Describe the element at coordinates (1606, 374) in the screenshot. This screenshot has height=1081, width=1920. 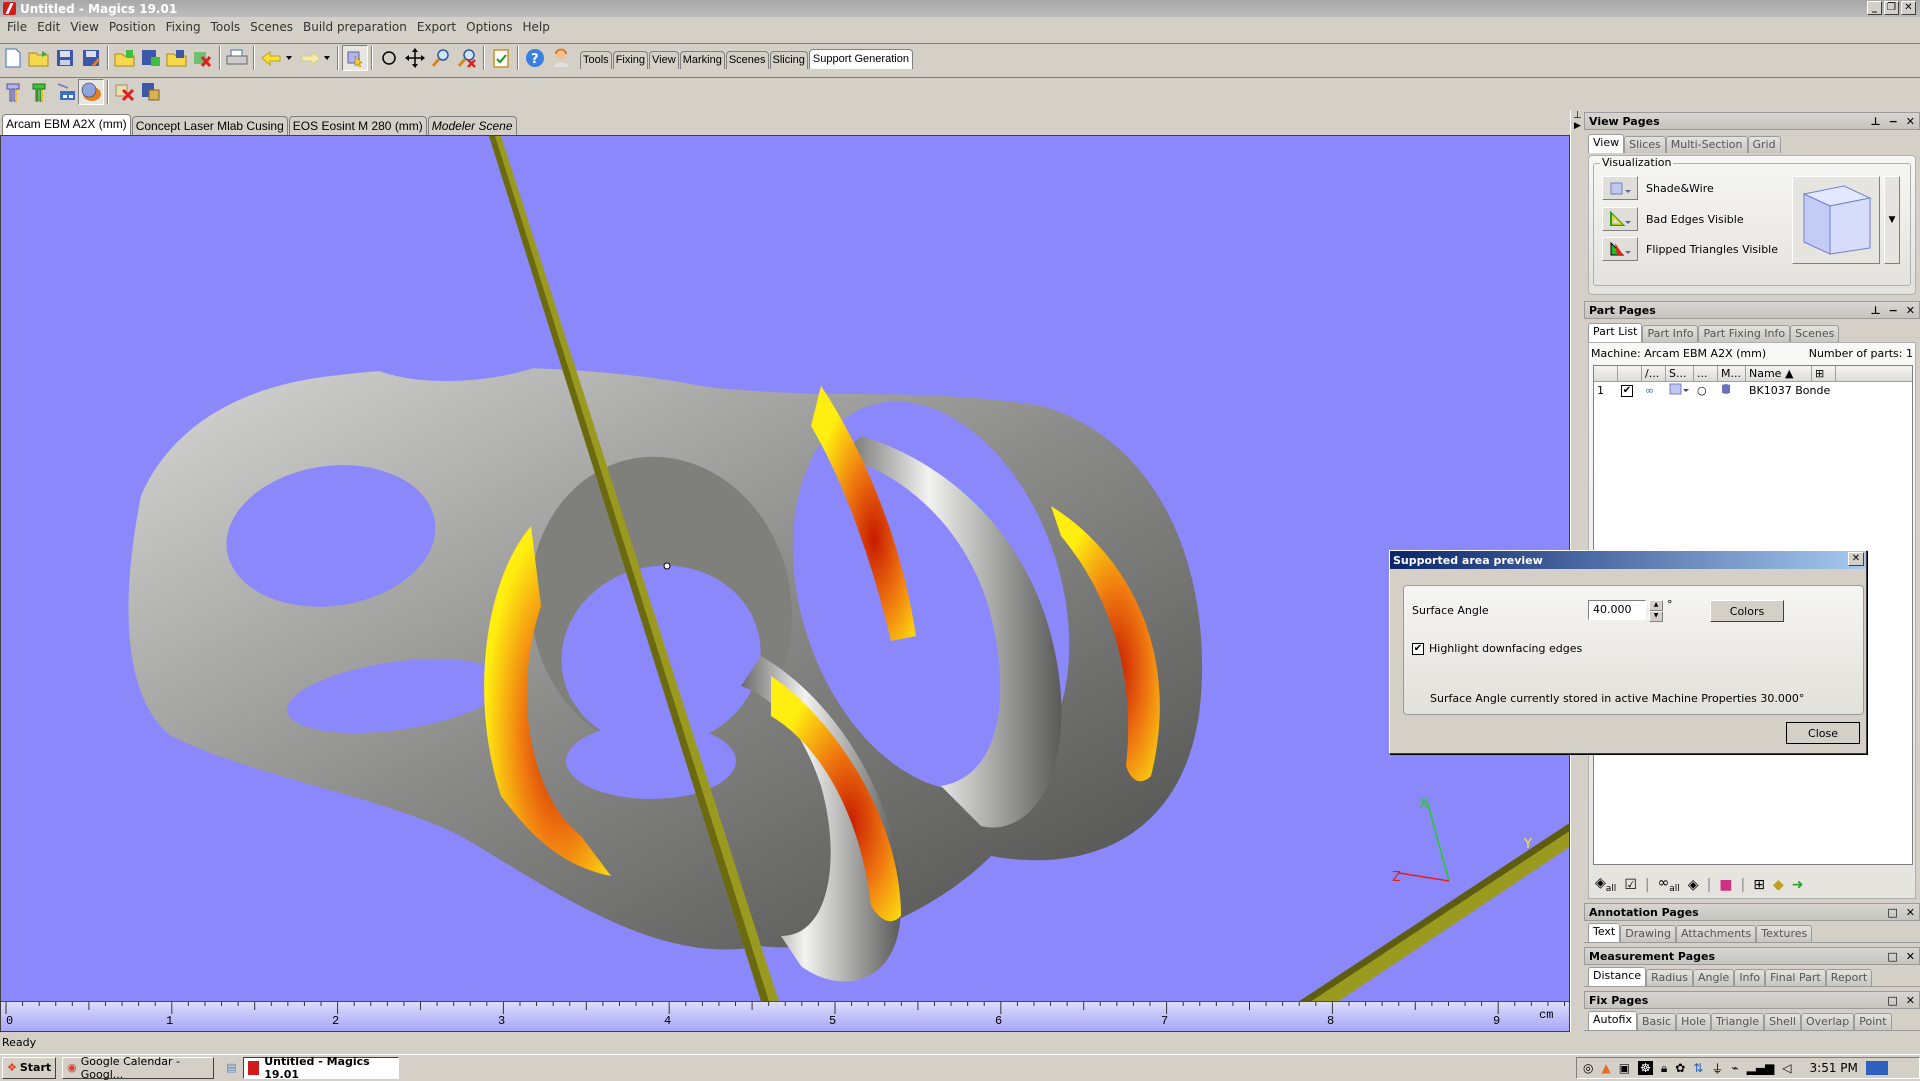
I see `column-header-index` at that location.